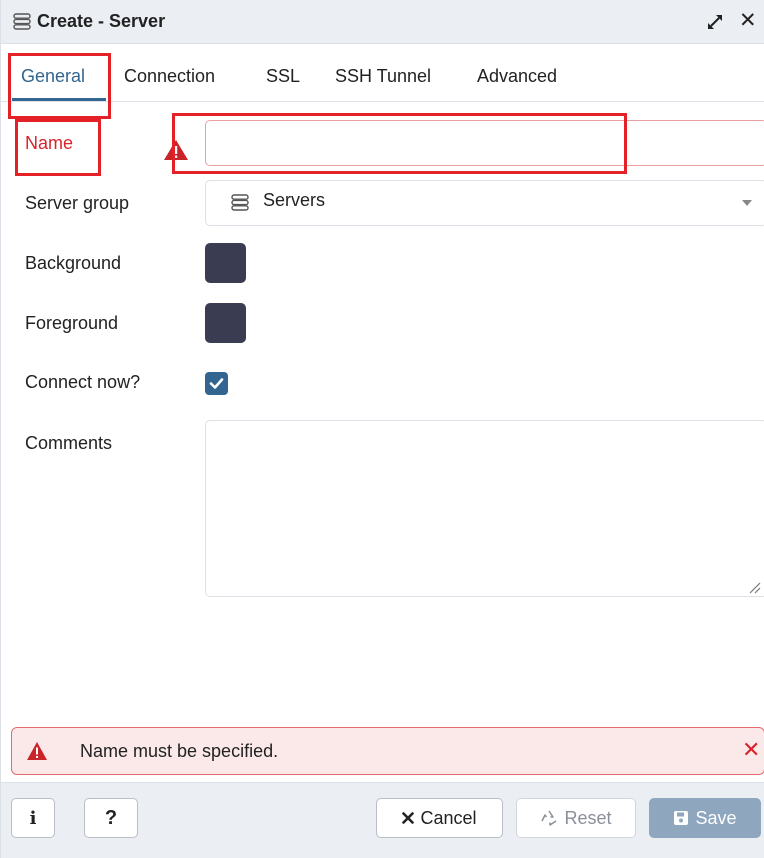 The image size is (764, 858). What do you see at coordinates (294, 200) in the screenshot?
I see `server-group-value: Servers` at bounding box center [294, 200].